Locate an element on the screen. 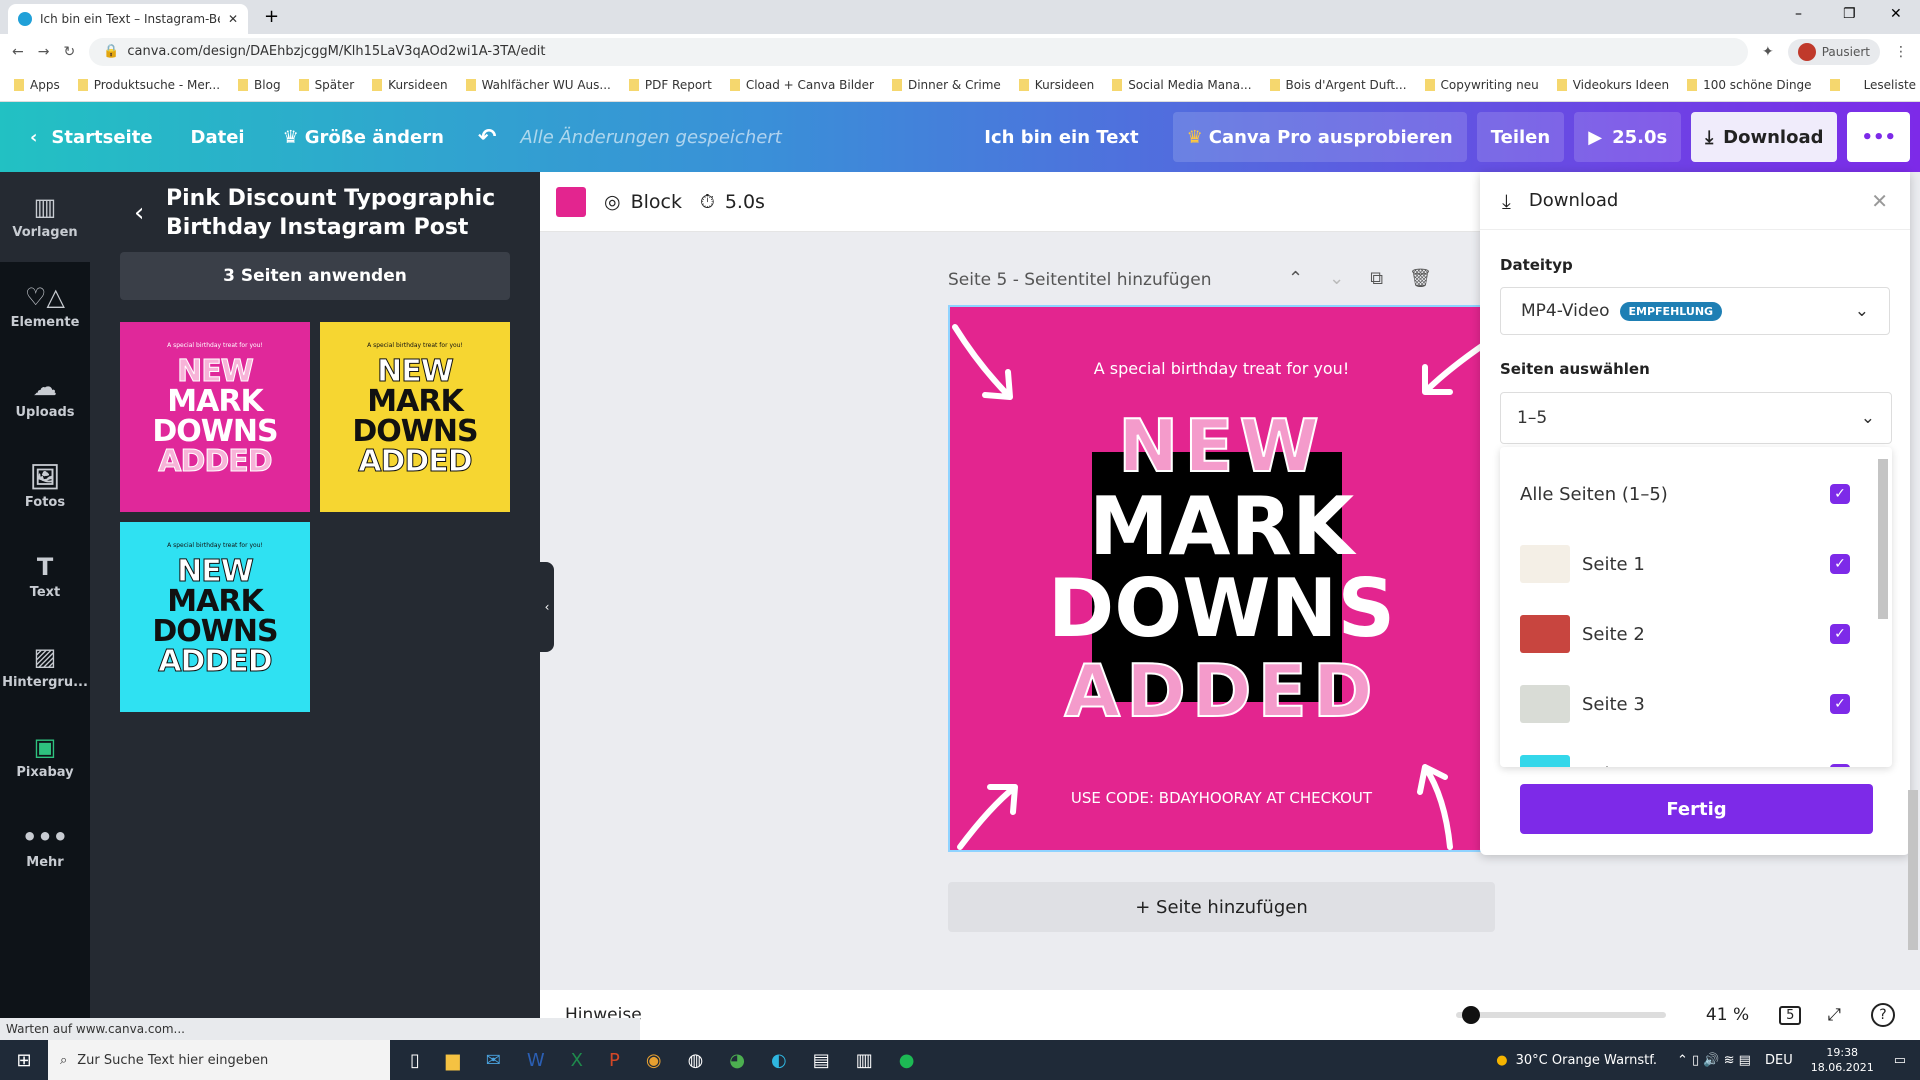 The width and height of the screenshot is (1920, 1080). chrome-icon: ◕ is located at coordinates (737, 1060).